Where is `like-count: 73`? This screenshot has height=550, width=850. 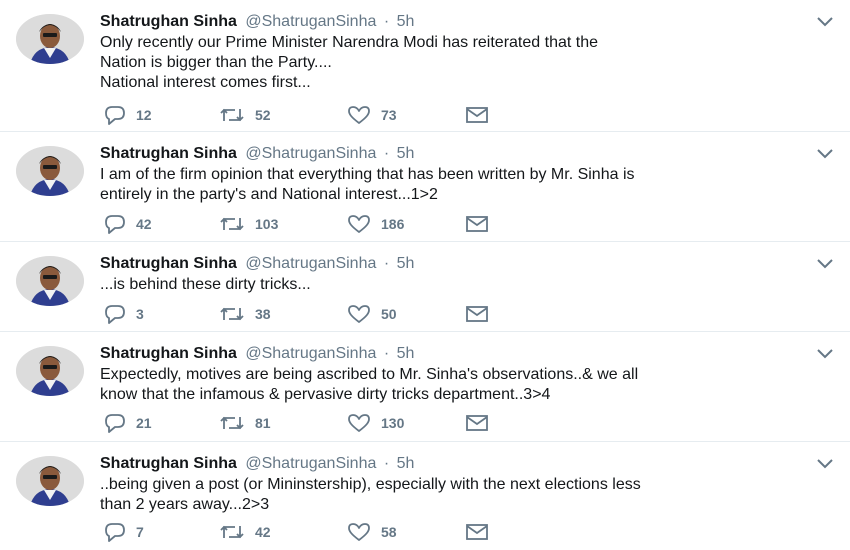
like-count: 73 is located at coordinates (389, 115).